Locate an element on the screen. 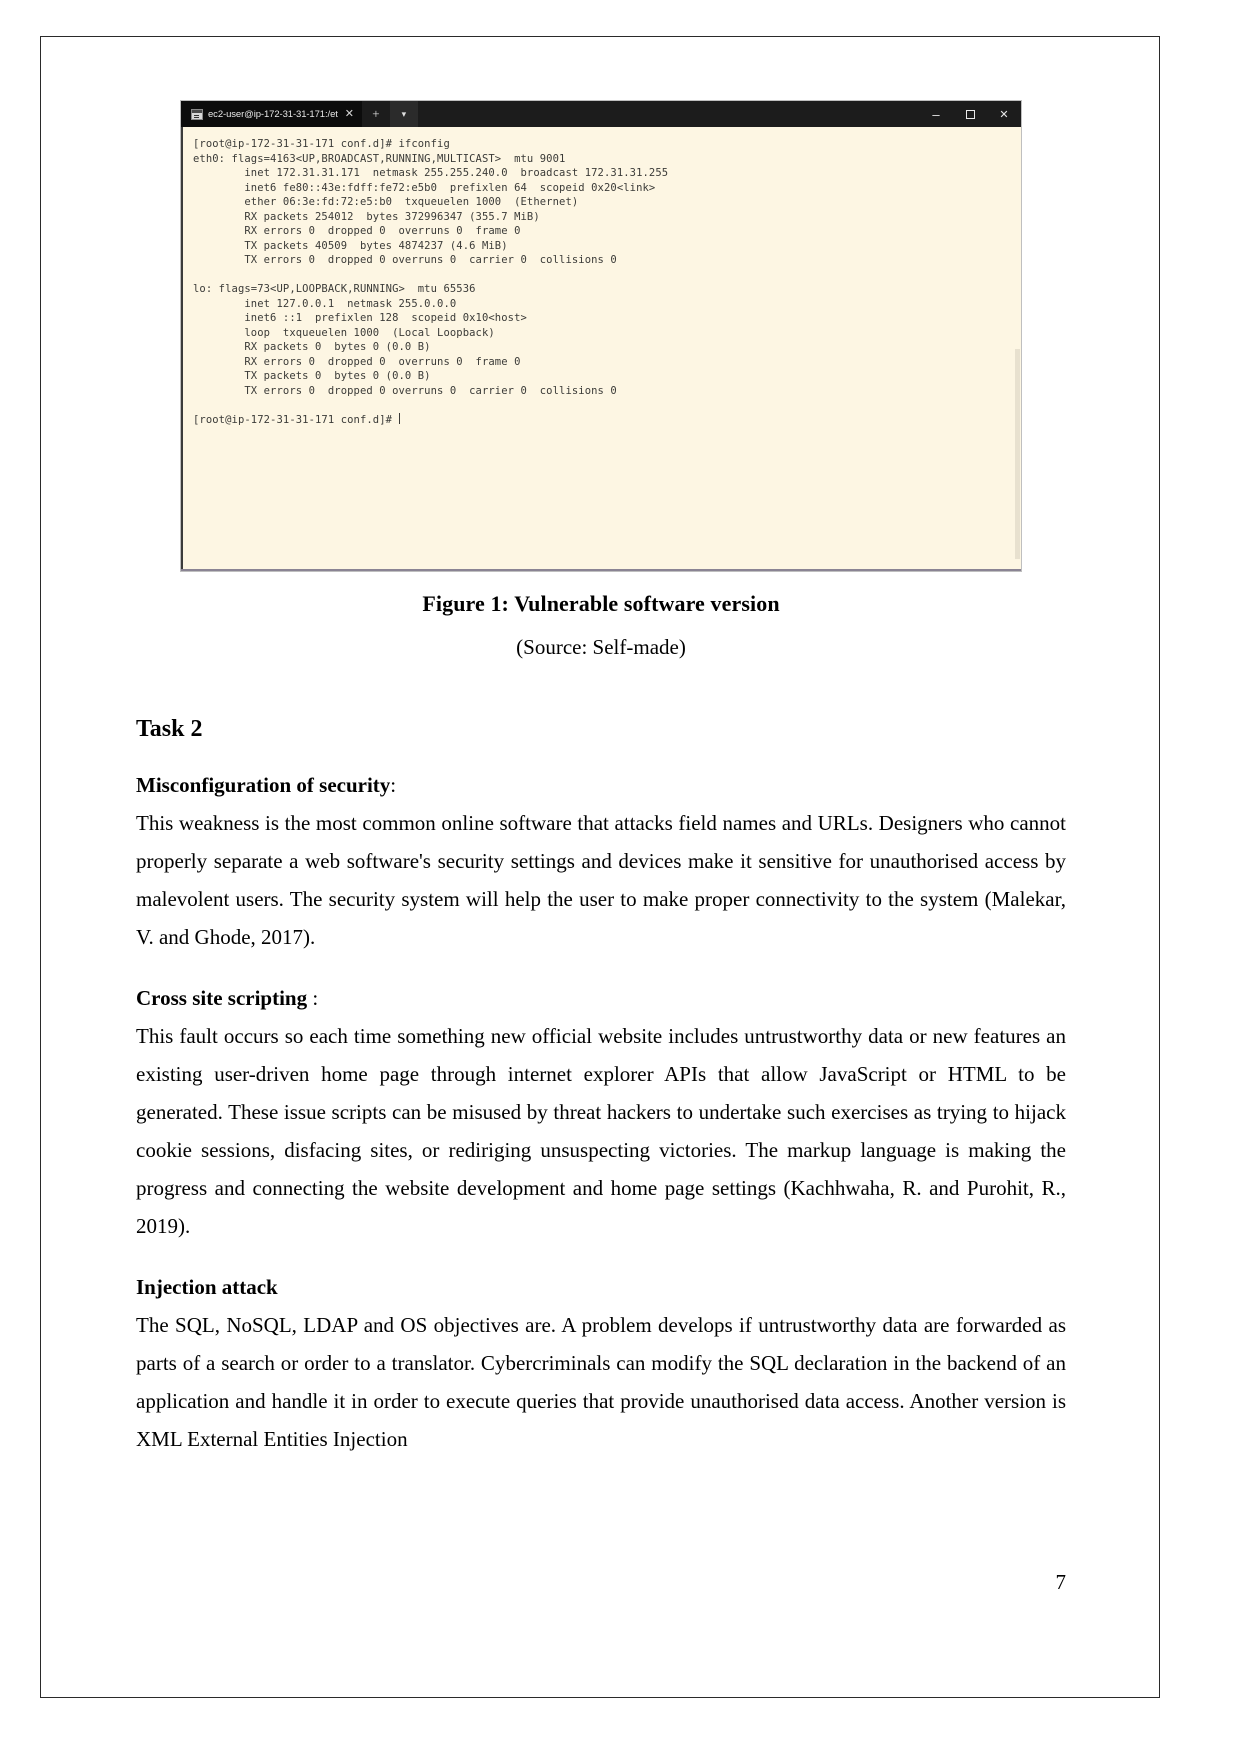  terminal-line: RX packets 0 bytes 0 (0.0 B) is located at coordinates (312, 347).